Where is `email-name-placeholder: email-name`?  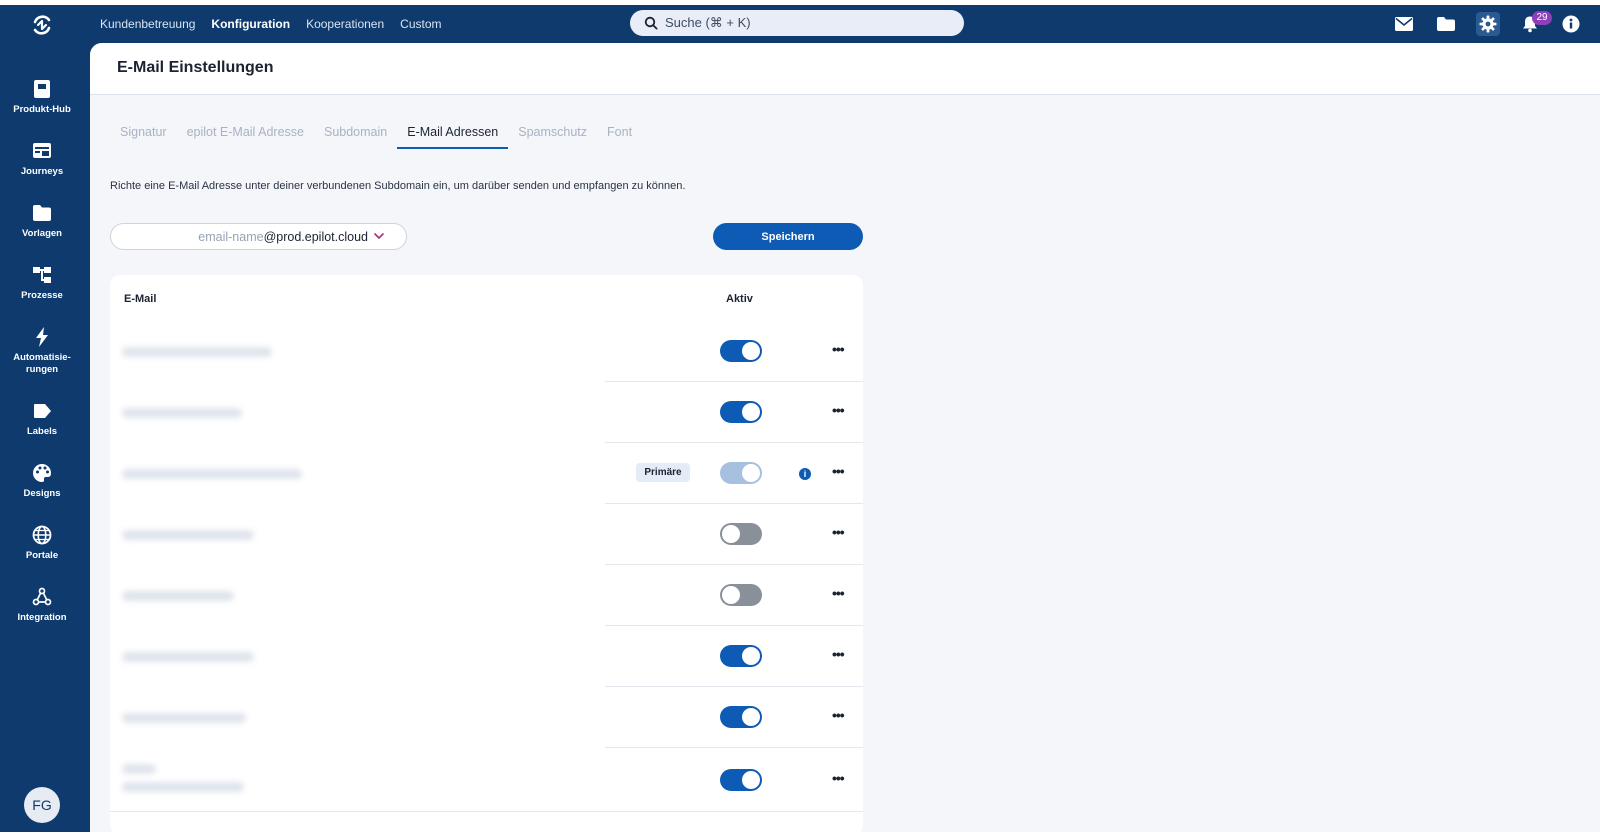
email-name-placeholder: email-name is located at coordinates (231, 236).